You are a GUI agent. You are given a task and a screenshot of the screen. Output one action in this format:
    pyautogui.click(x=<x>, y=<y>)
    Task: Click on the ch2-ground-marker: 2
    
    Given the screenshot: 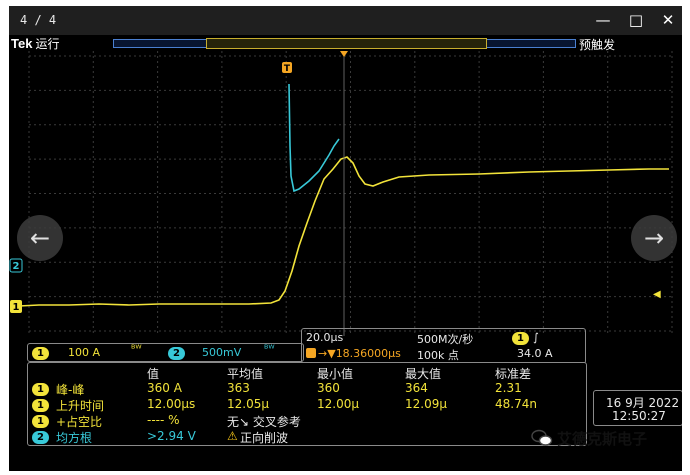 What is the action you would take?
    pyautogui.click(x=16, y=265)
    